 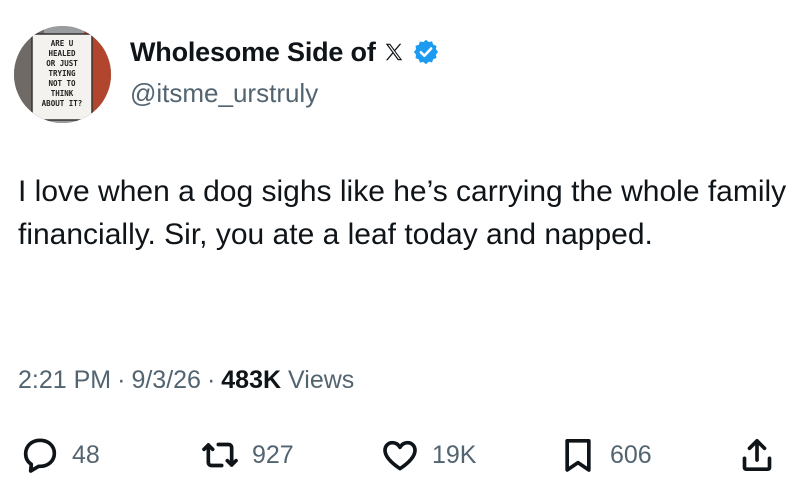 I want to click on author-handle: @itsme_urstruly, so click(x=224, y=93).